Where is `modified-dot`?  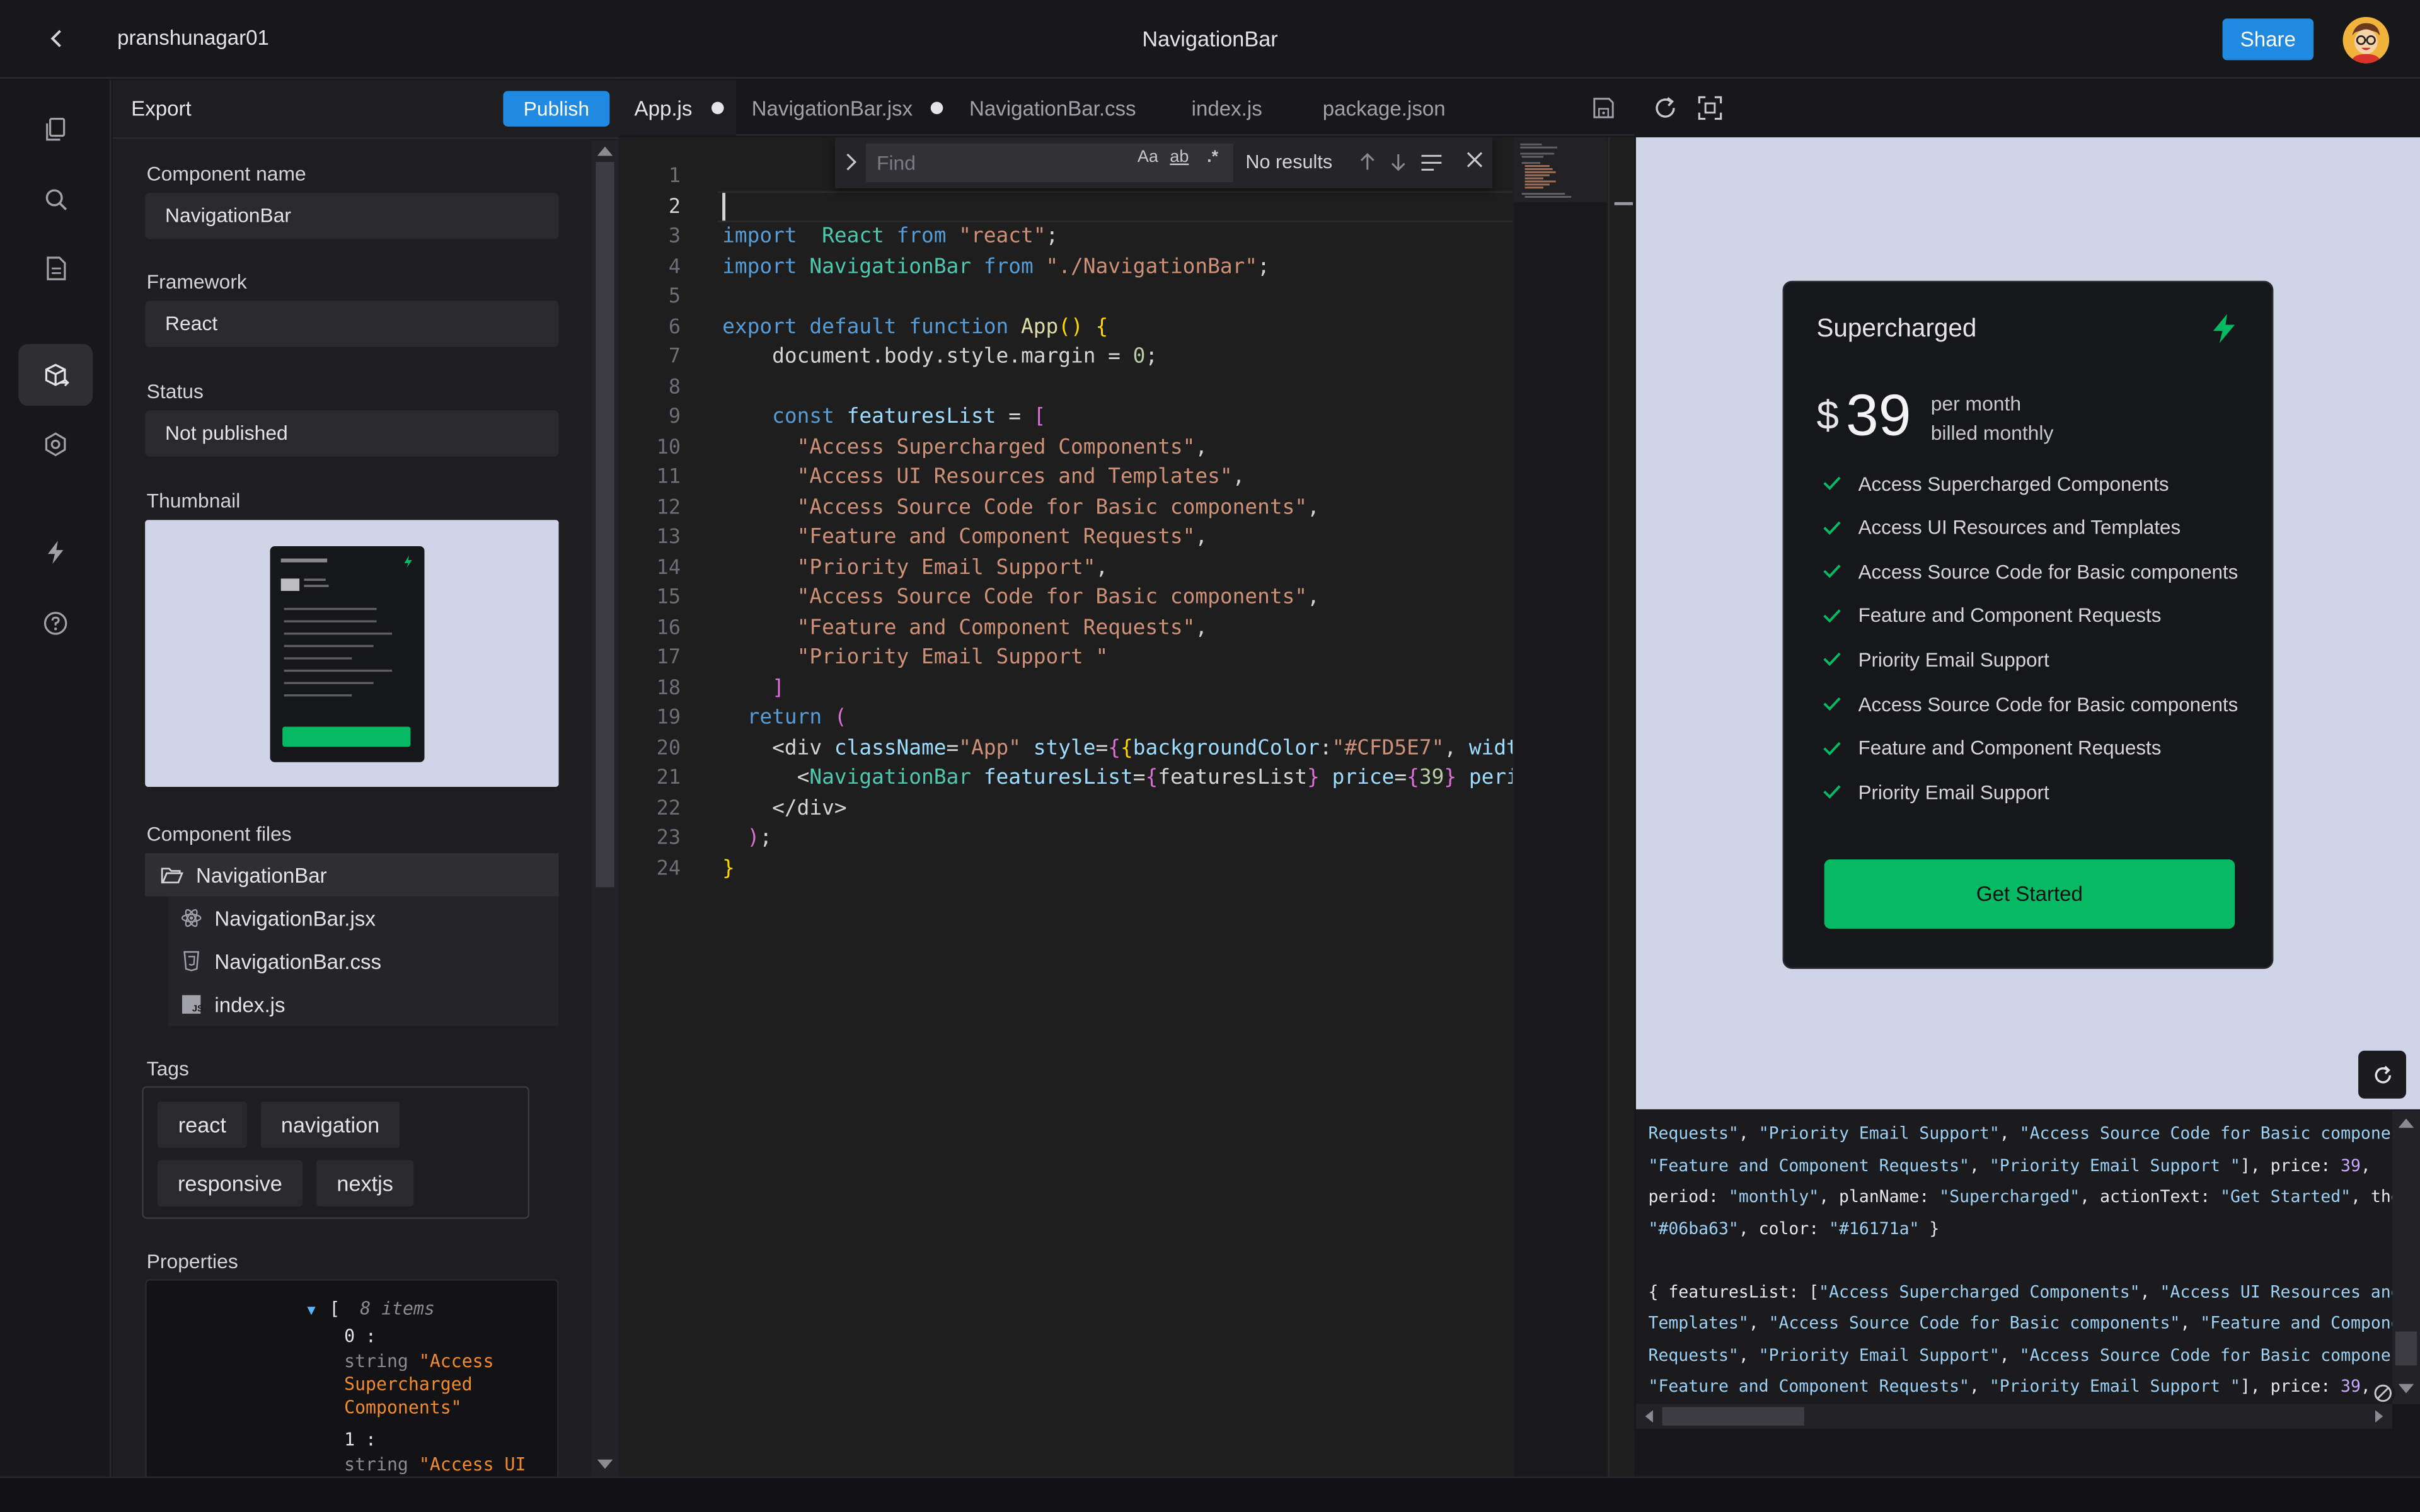
modified-dot is located at coordinates (716, 108).